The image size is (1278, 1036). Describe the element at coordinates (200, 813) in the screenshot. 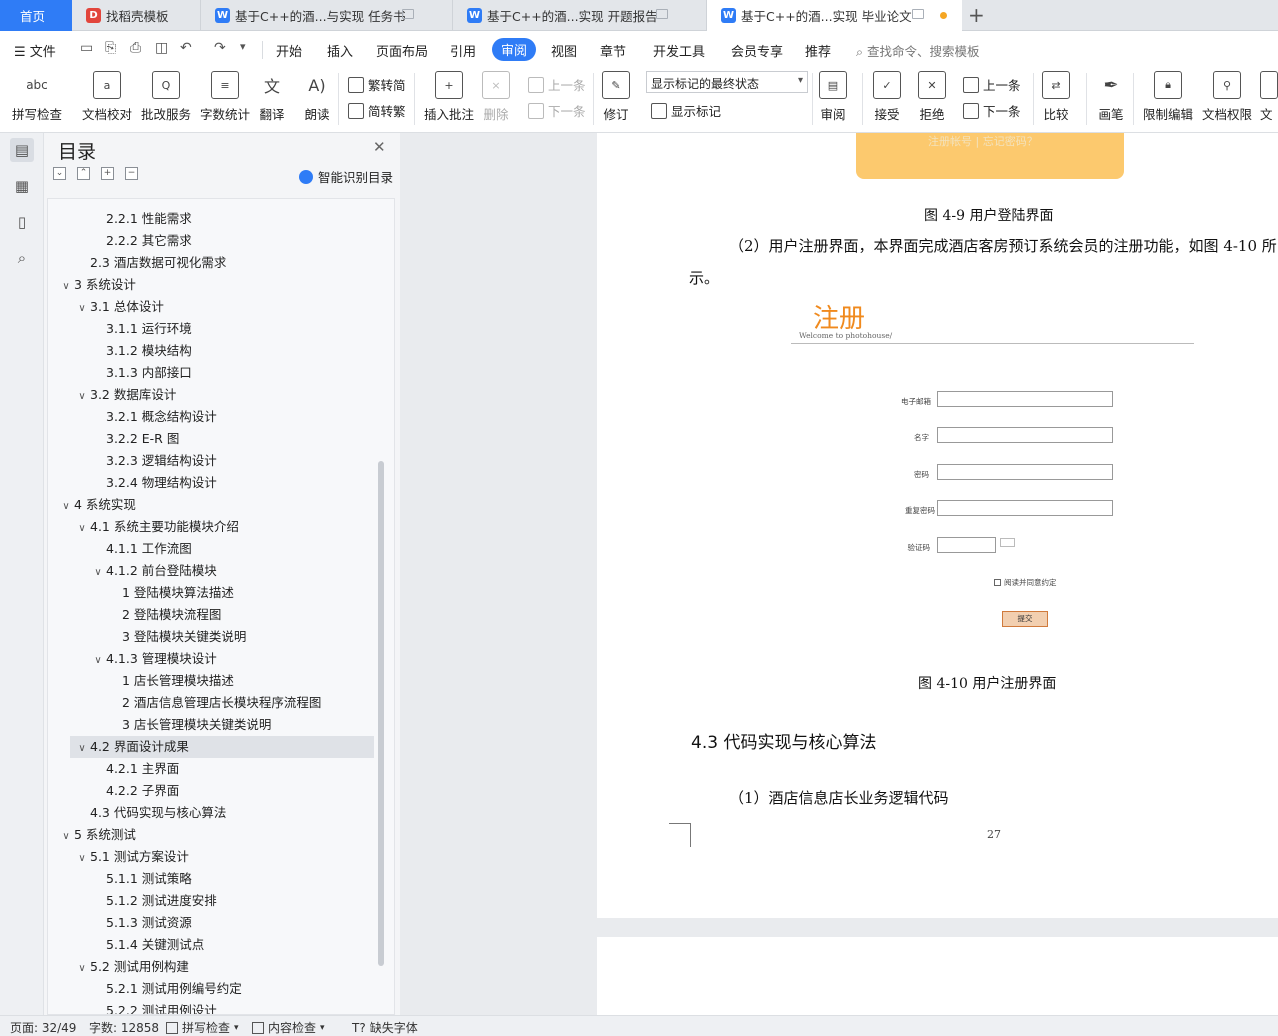

I see `toc-item: 4.3 代码实现与核心算法` at that location.